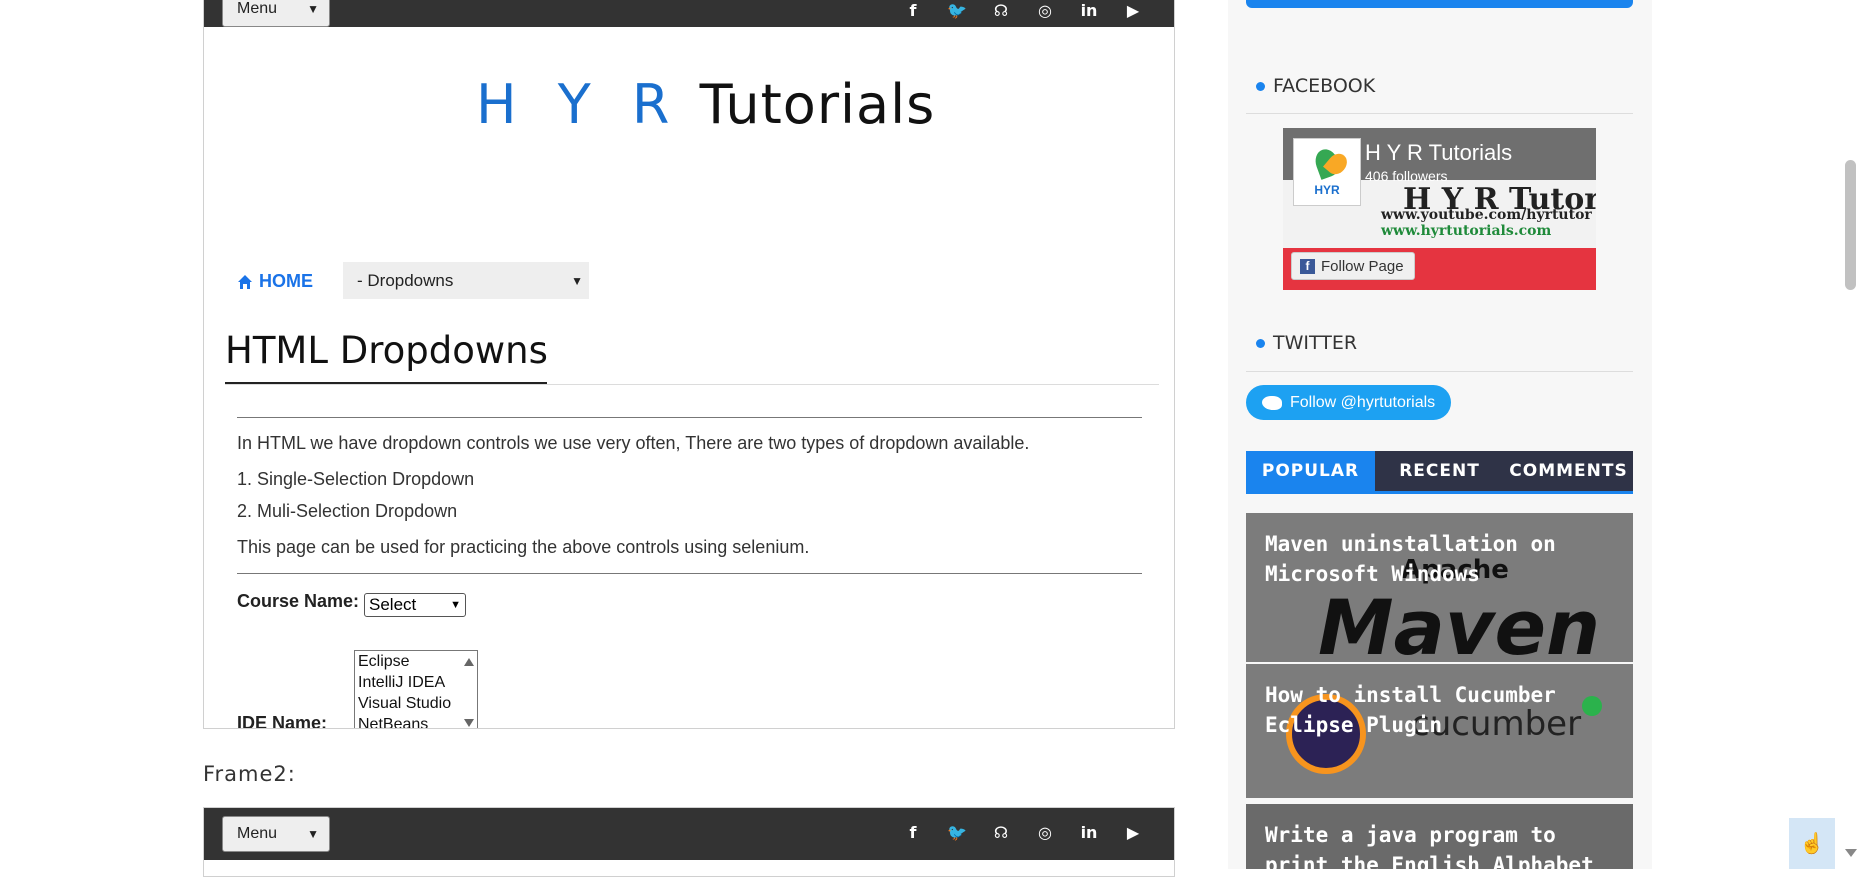 The width and height of the screenshot is (1860, 877). I want to click on fb-page-logo: HYR, so click(1327, 172).